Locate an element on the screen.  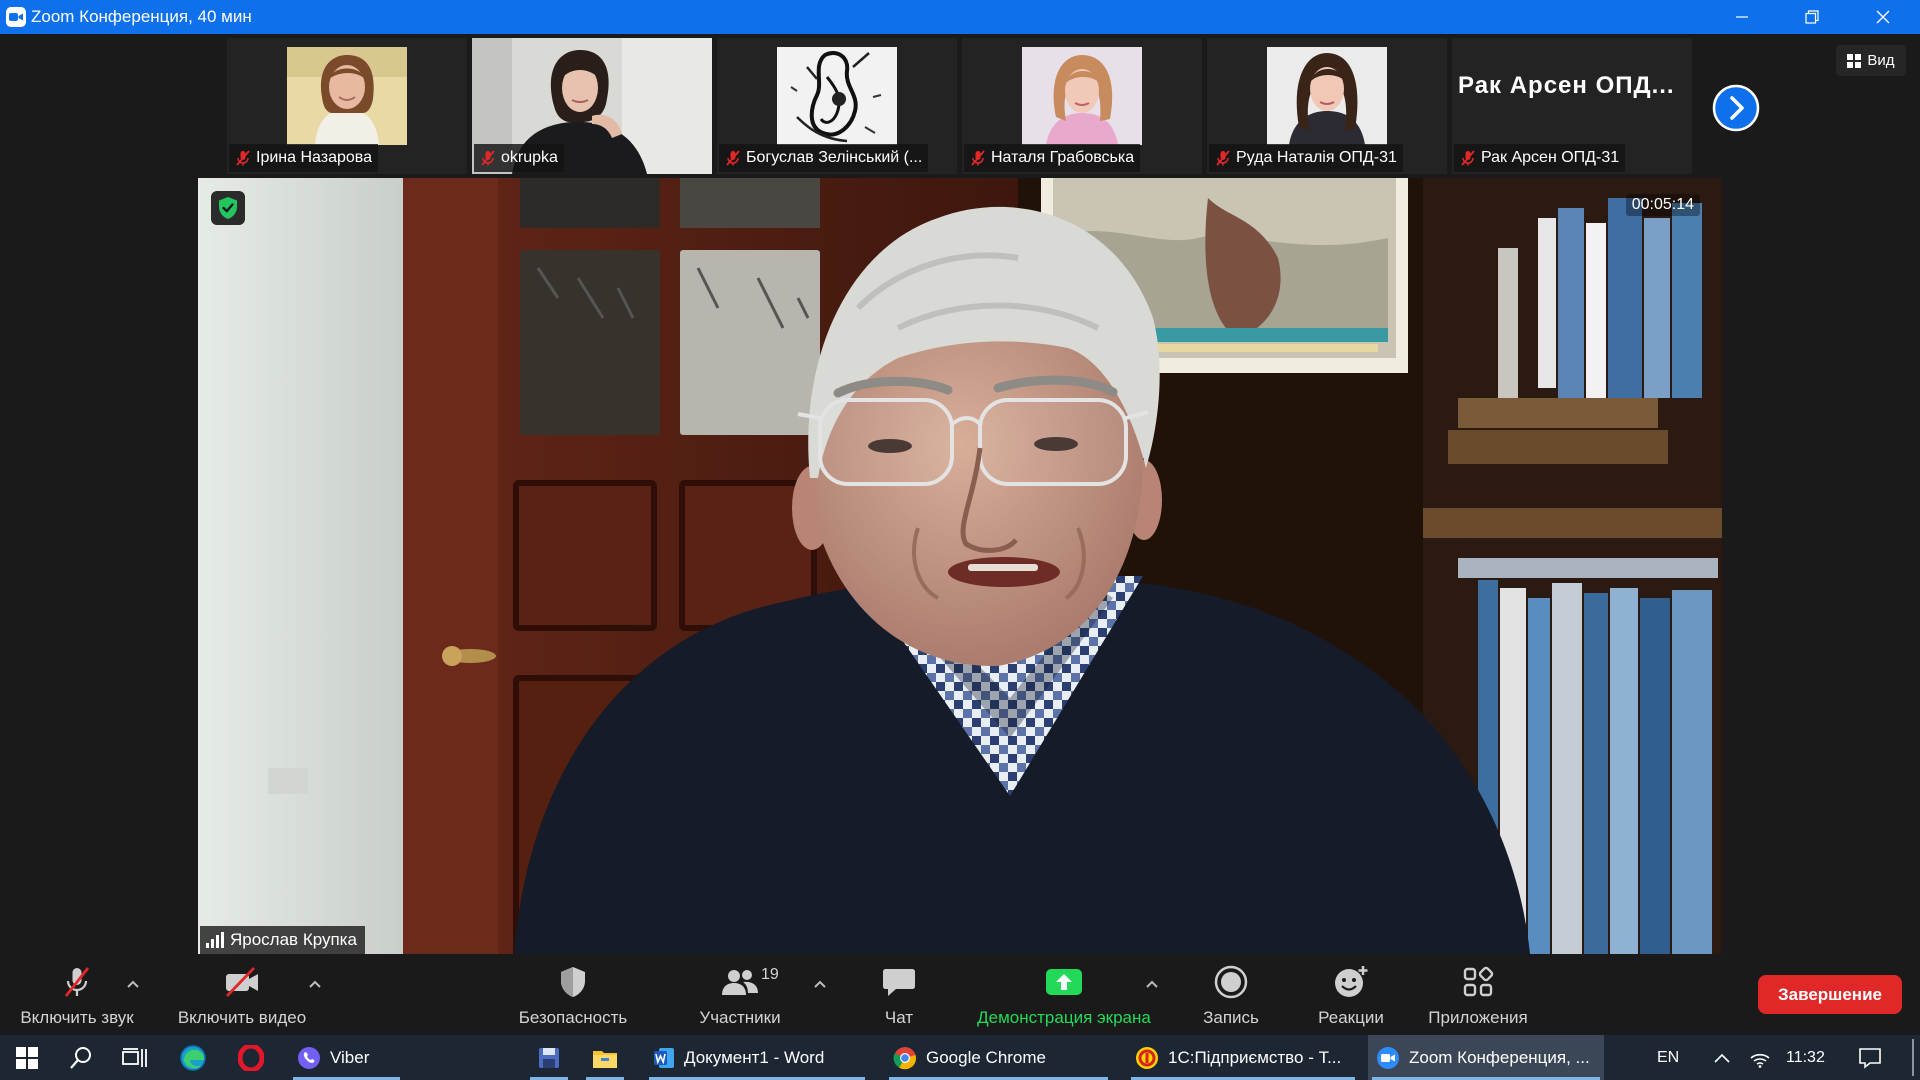
participant-tile: Наталя Грабовська is located at coordinates (1082, 106).